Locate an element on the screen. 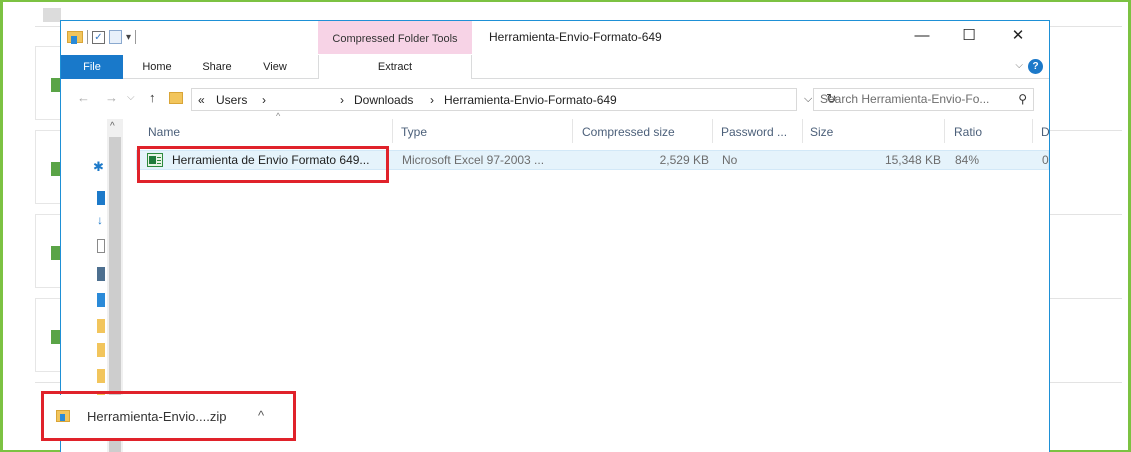 Image resolution: width=1131 pixels, height=452 pixels. search-box: ⚲ is located at coordinates (923, 99).